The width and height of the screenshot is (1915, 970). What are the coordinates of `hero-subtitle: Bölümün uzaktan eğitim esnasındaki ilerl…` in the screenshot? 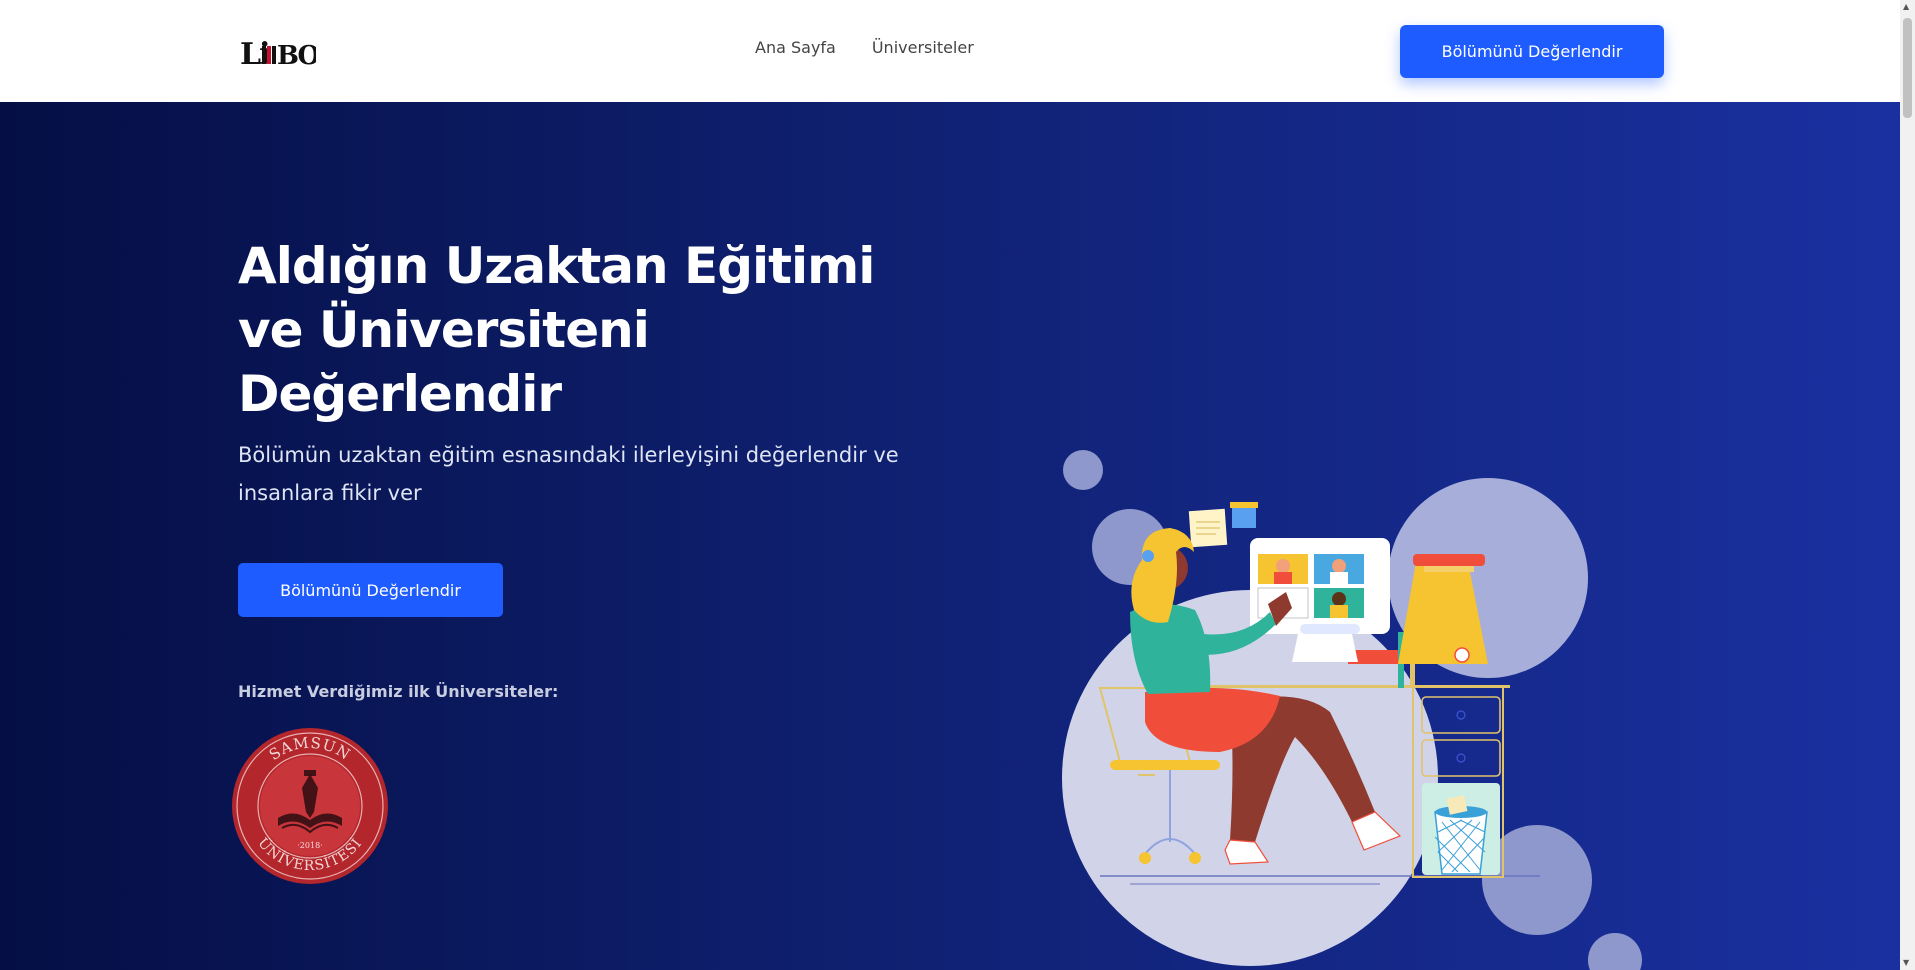 It's located at (568, 474).